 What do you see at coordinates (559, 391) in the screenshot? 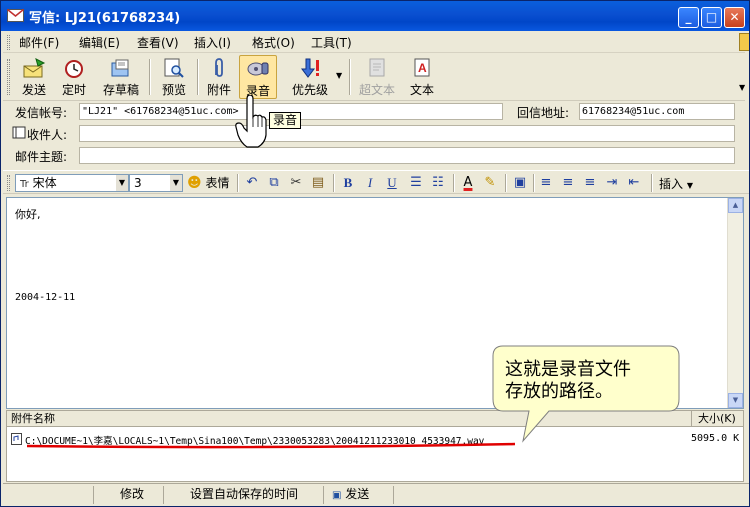
I see `callout-line-2: 存放的路径。` at bounding box center [559, 391].